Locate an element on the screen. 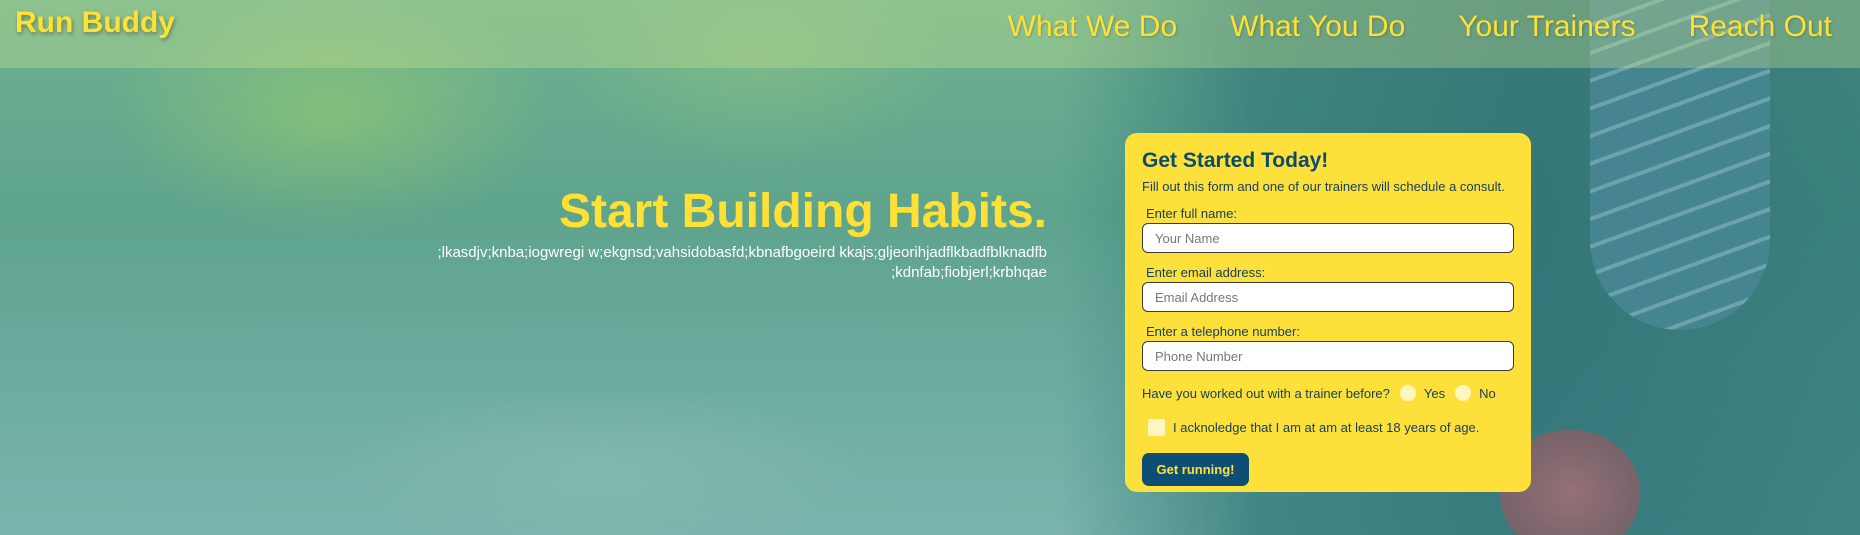  nav-what-you-do: What You Do is located at coordinates (1317, 27).